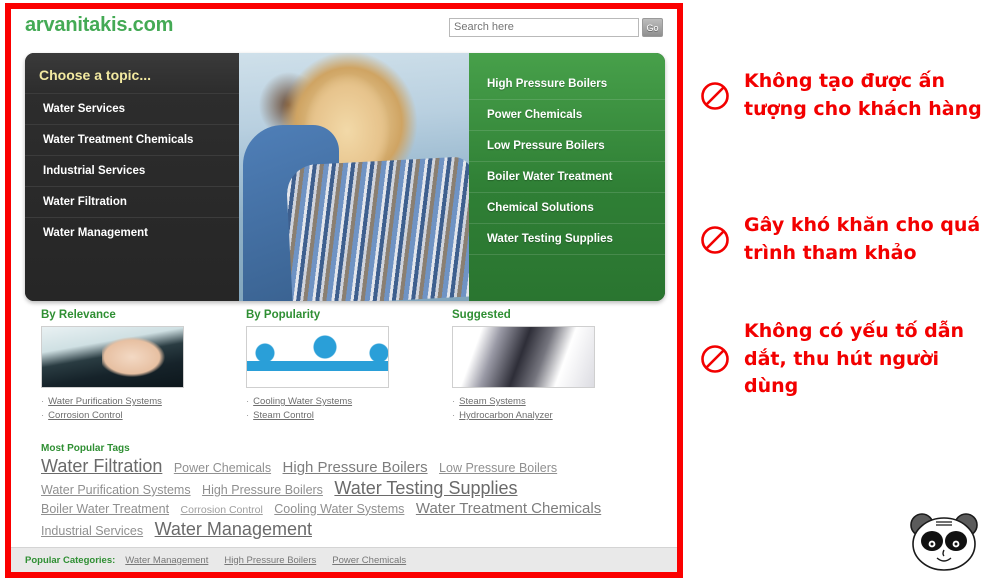  What do you see at coordinates (85, 415) in the screenshot?
I see `column-link: Corrosion Control` at bounding box center [85, 415].